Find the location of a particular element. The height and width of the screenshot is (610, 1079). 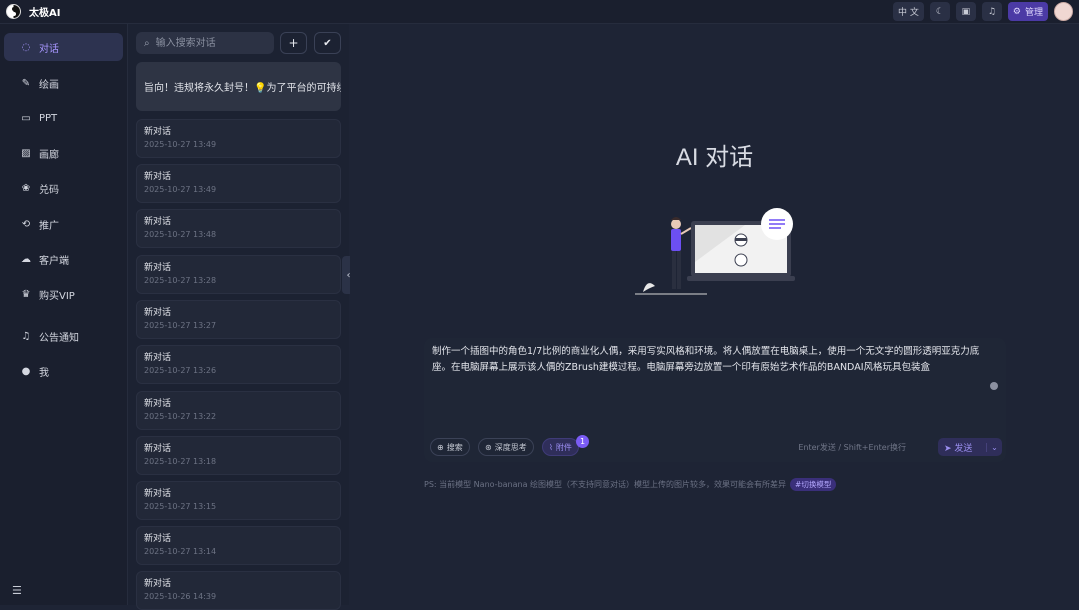

sidebar-item-chat: ◌ 对话 is located at coordinates (63, 47).